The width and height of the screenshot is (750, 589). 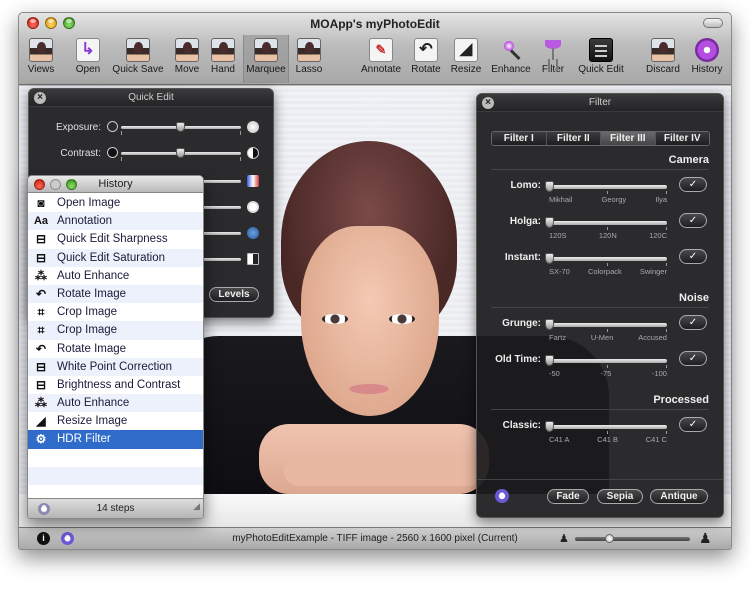 I want to click on annotate-icon: ✎, so click(x=381, y=50).